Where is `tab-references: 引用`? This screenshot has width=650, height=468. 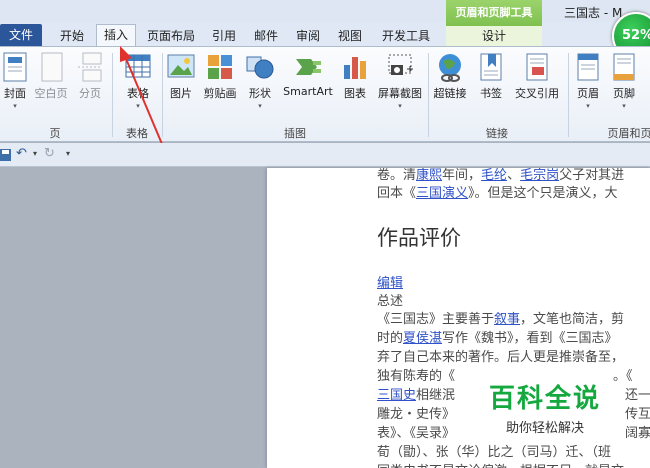 tab-references: 引用 is located at coordinates (224, 36).